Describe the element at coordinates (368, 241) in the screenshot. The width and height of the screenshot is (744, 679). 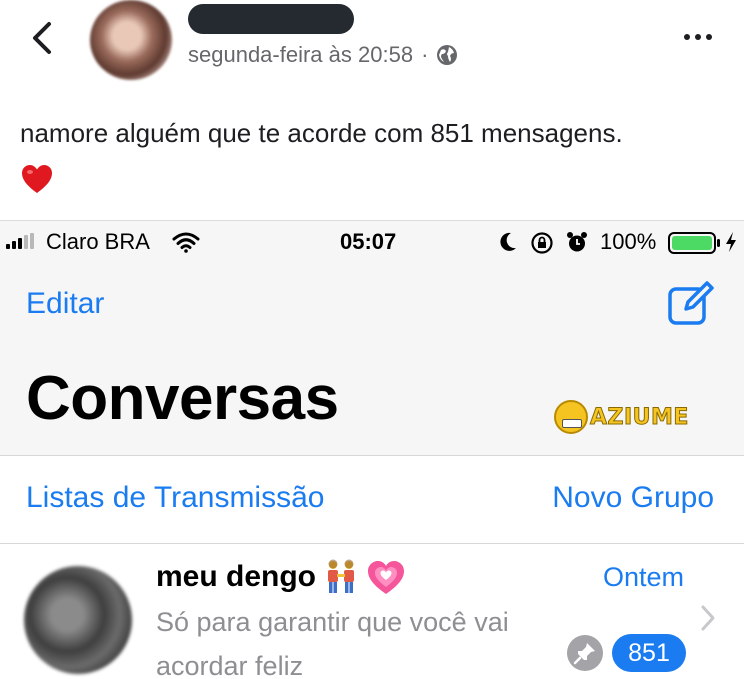
I see `status-time: 05:07` at that location.